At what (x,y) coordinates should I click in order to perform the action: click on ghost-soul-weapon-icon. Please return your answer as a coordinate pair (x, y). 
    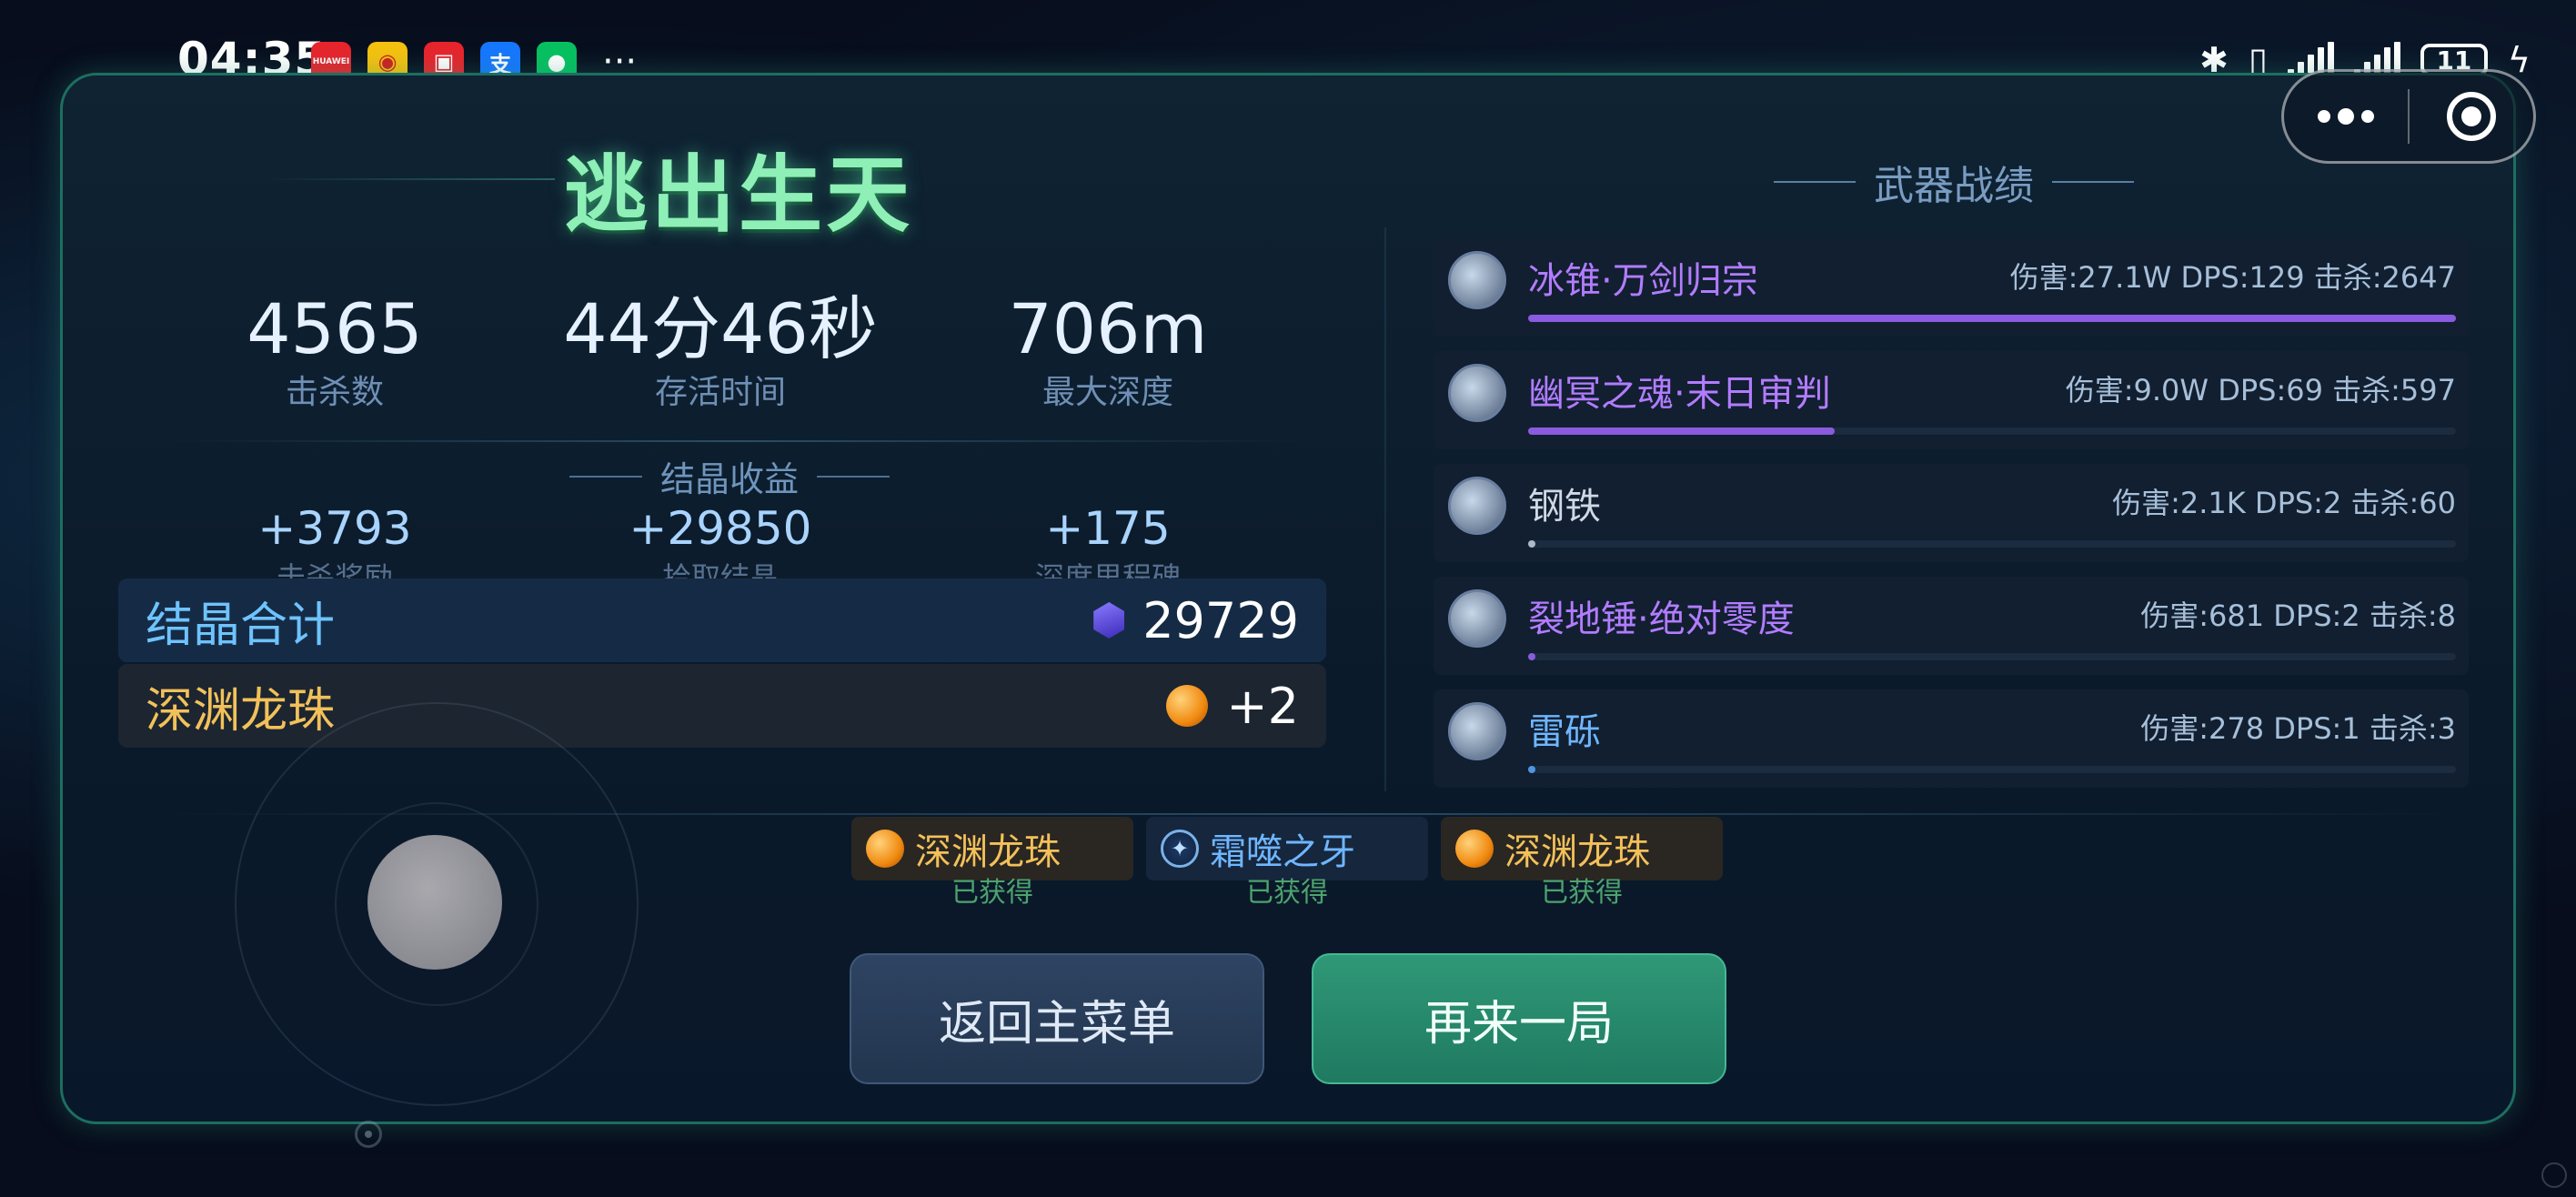
    Looking at the image, I should click on (1477, 393).